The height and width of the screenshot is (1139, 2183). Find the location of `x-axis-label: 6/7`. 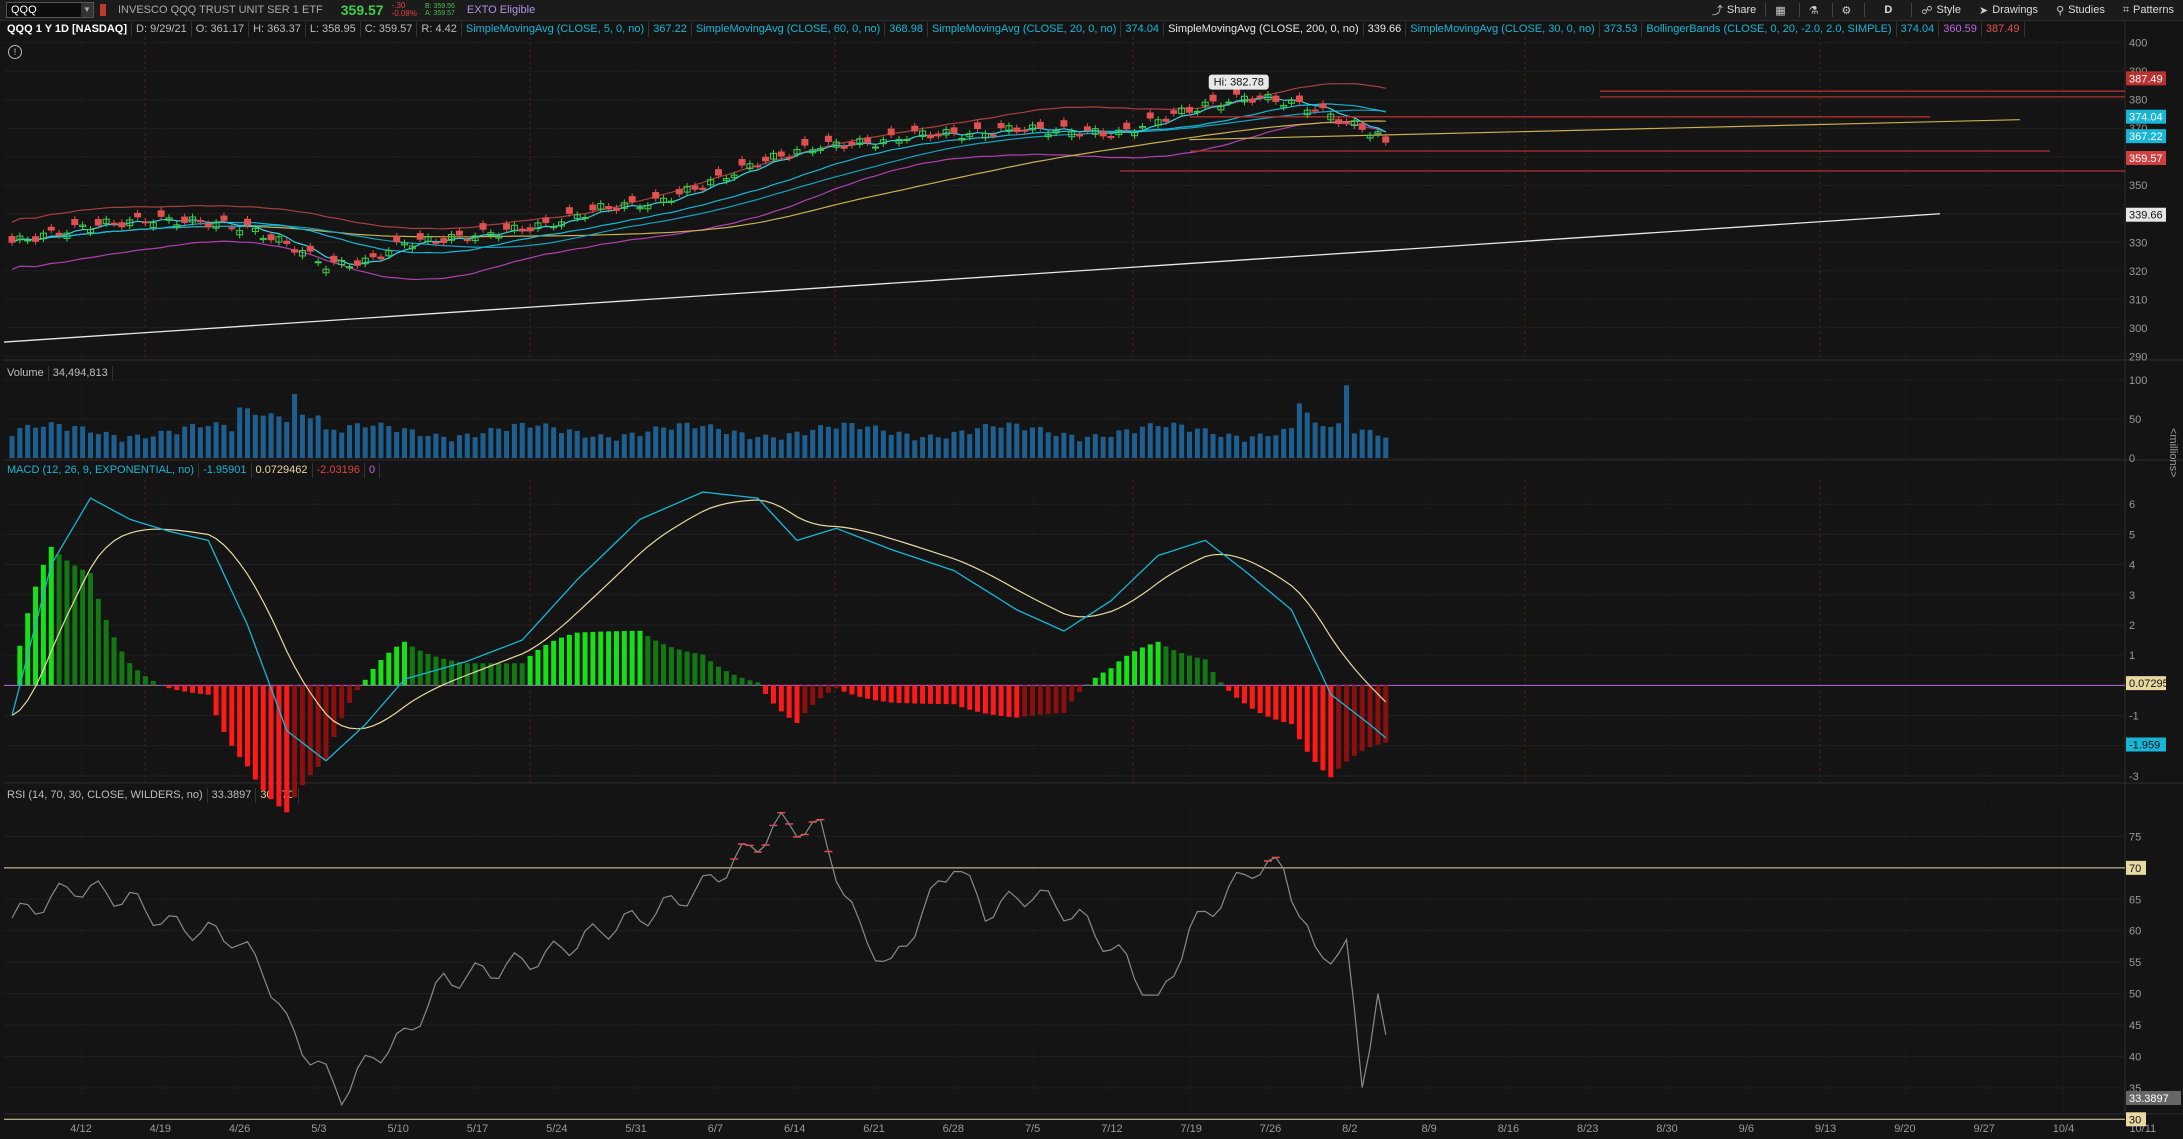

x-axis-label: 6/7 is located at coordinates (715, 1129).